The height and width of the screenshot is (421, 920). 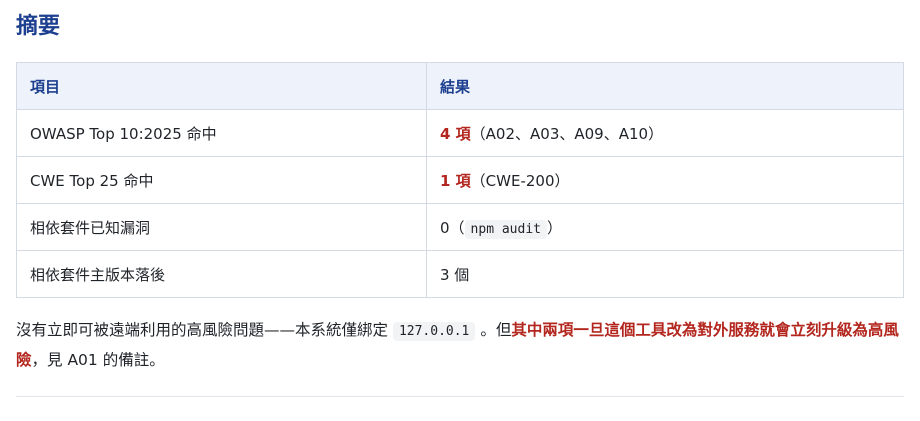 What do you see at coordinates (221, 133) in the screenshot?
I see `row-item-owasp: OWASP Top 10:2025 命中` at bounding box center [221, 133].